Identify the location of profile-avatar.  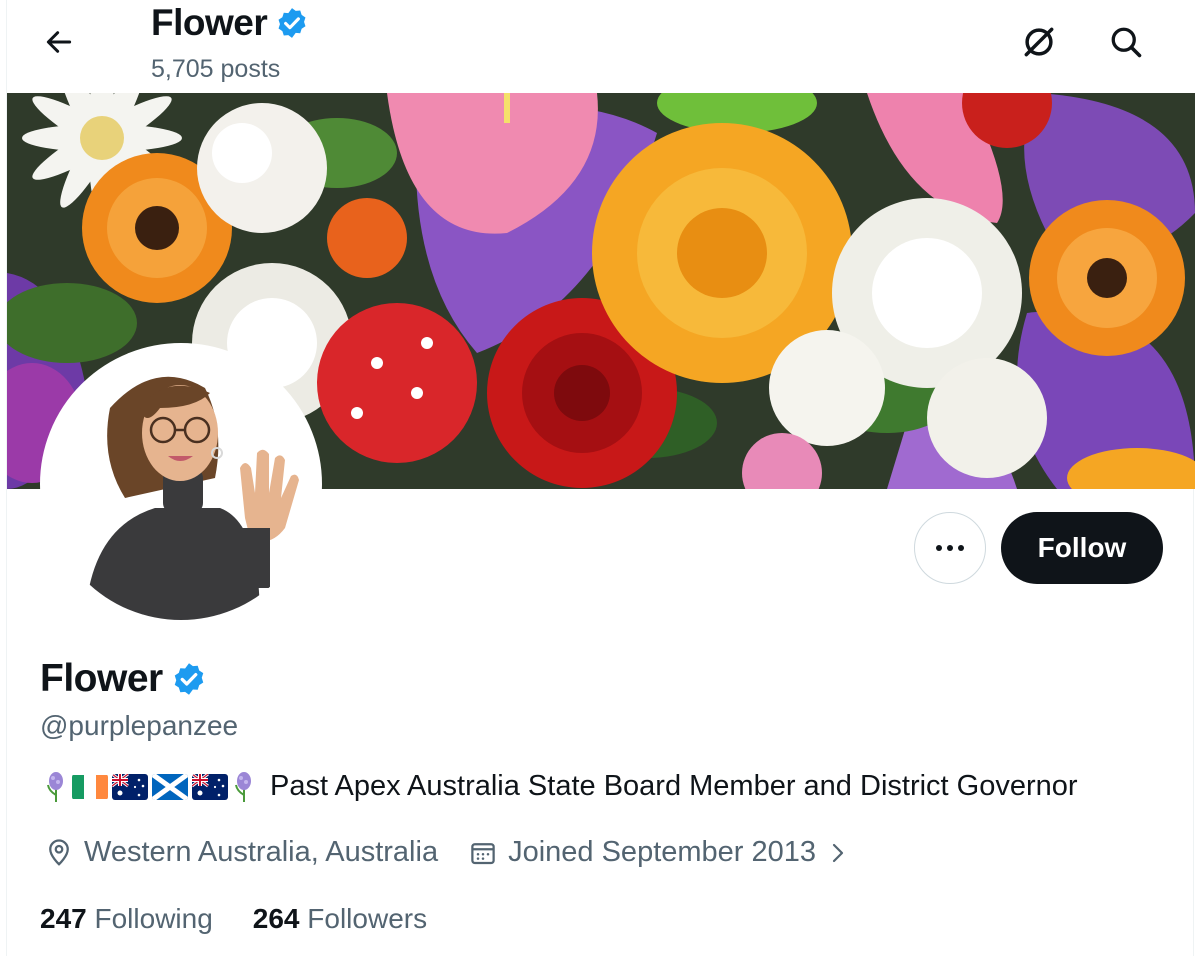
(181, 484).